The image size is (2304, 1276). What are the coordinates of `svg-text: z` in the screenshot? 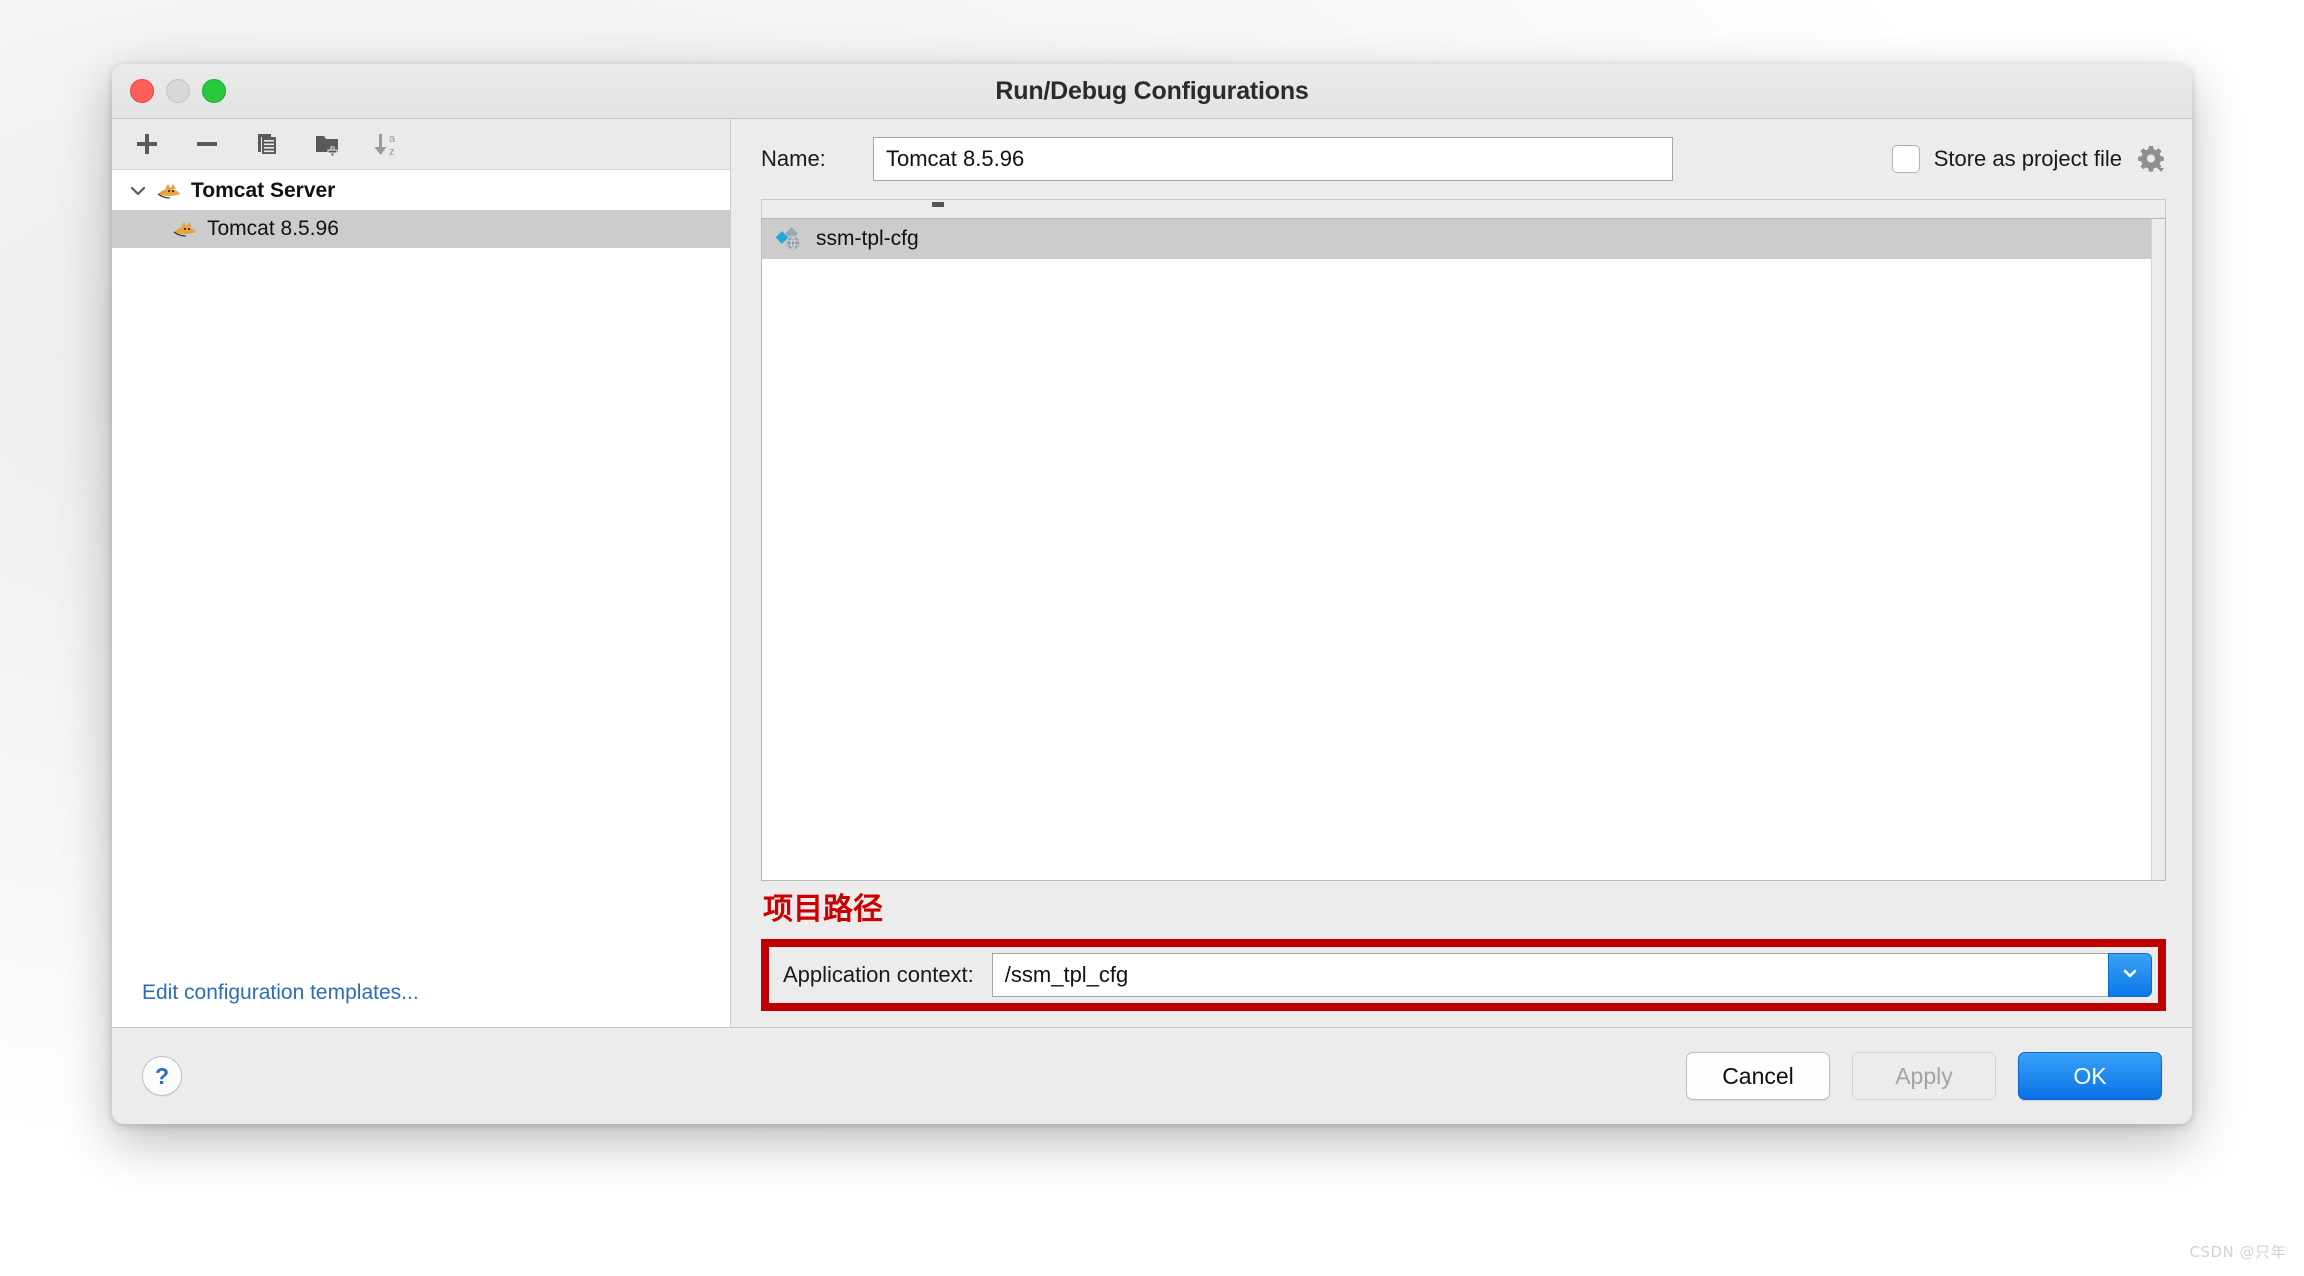 It's located at (392, 152).